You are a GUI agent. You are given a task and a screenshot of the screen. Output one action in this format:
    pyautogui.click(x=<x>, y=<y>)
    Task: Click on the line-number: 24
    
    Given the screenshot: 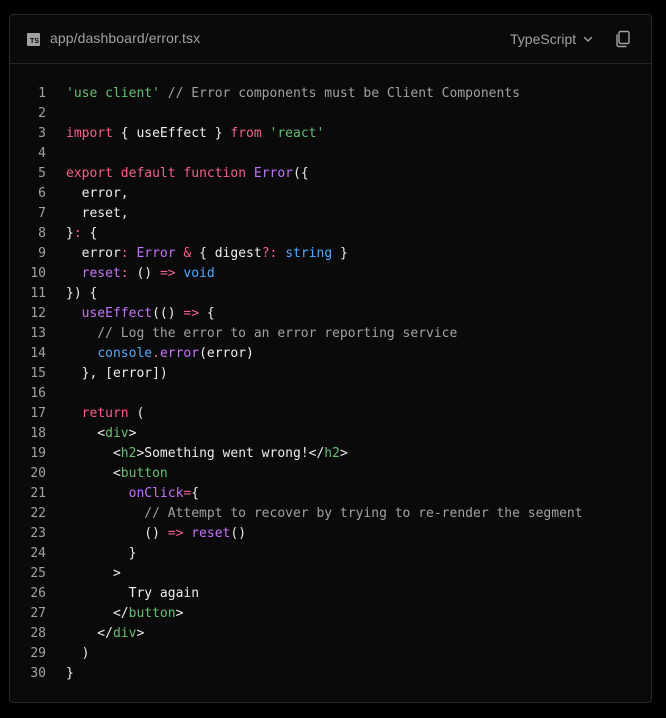 What is the action you would take?
    pyautogui.click(x=38, y=553)
    